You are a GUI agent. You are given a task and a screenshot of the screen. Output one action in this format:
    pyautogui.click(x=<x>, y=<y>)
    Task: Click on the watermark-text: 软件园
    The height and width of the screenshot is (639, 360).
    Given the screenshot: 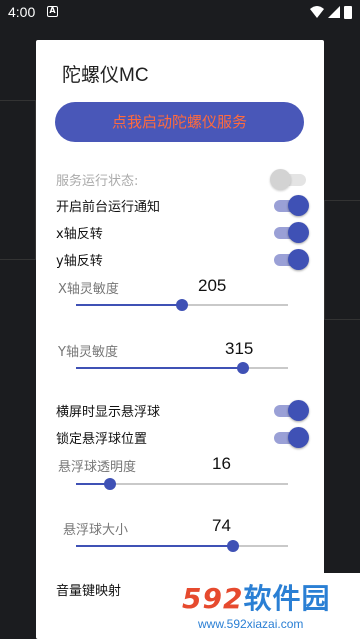 What is the action you would take?
    pyautogui.click(x=287, y=598)
    